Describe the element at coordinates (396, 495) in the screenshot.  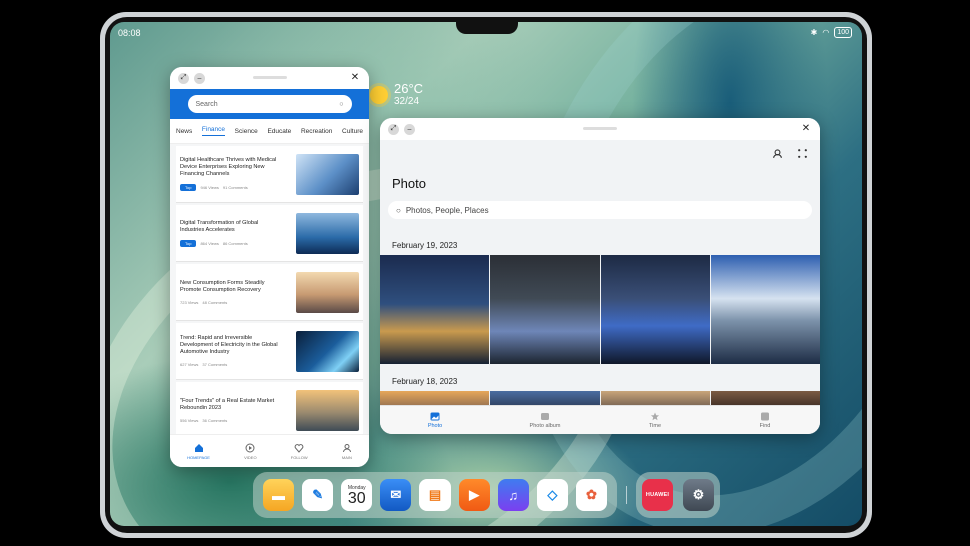
I see `mail-app-icon: ✉` at that location.